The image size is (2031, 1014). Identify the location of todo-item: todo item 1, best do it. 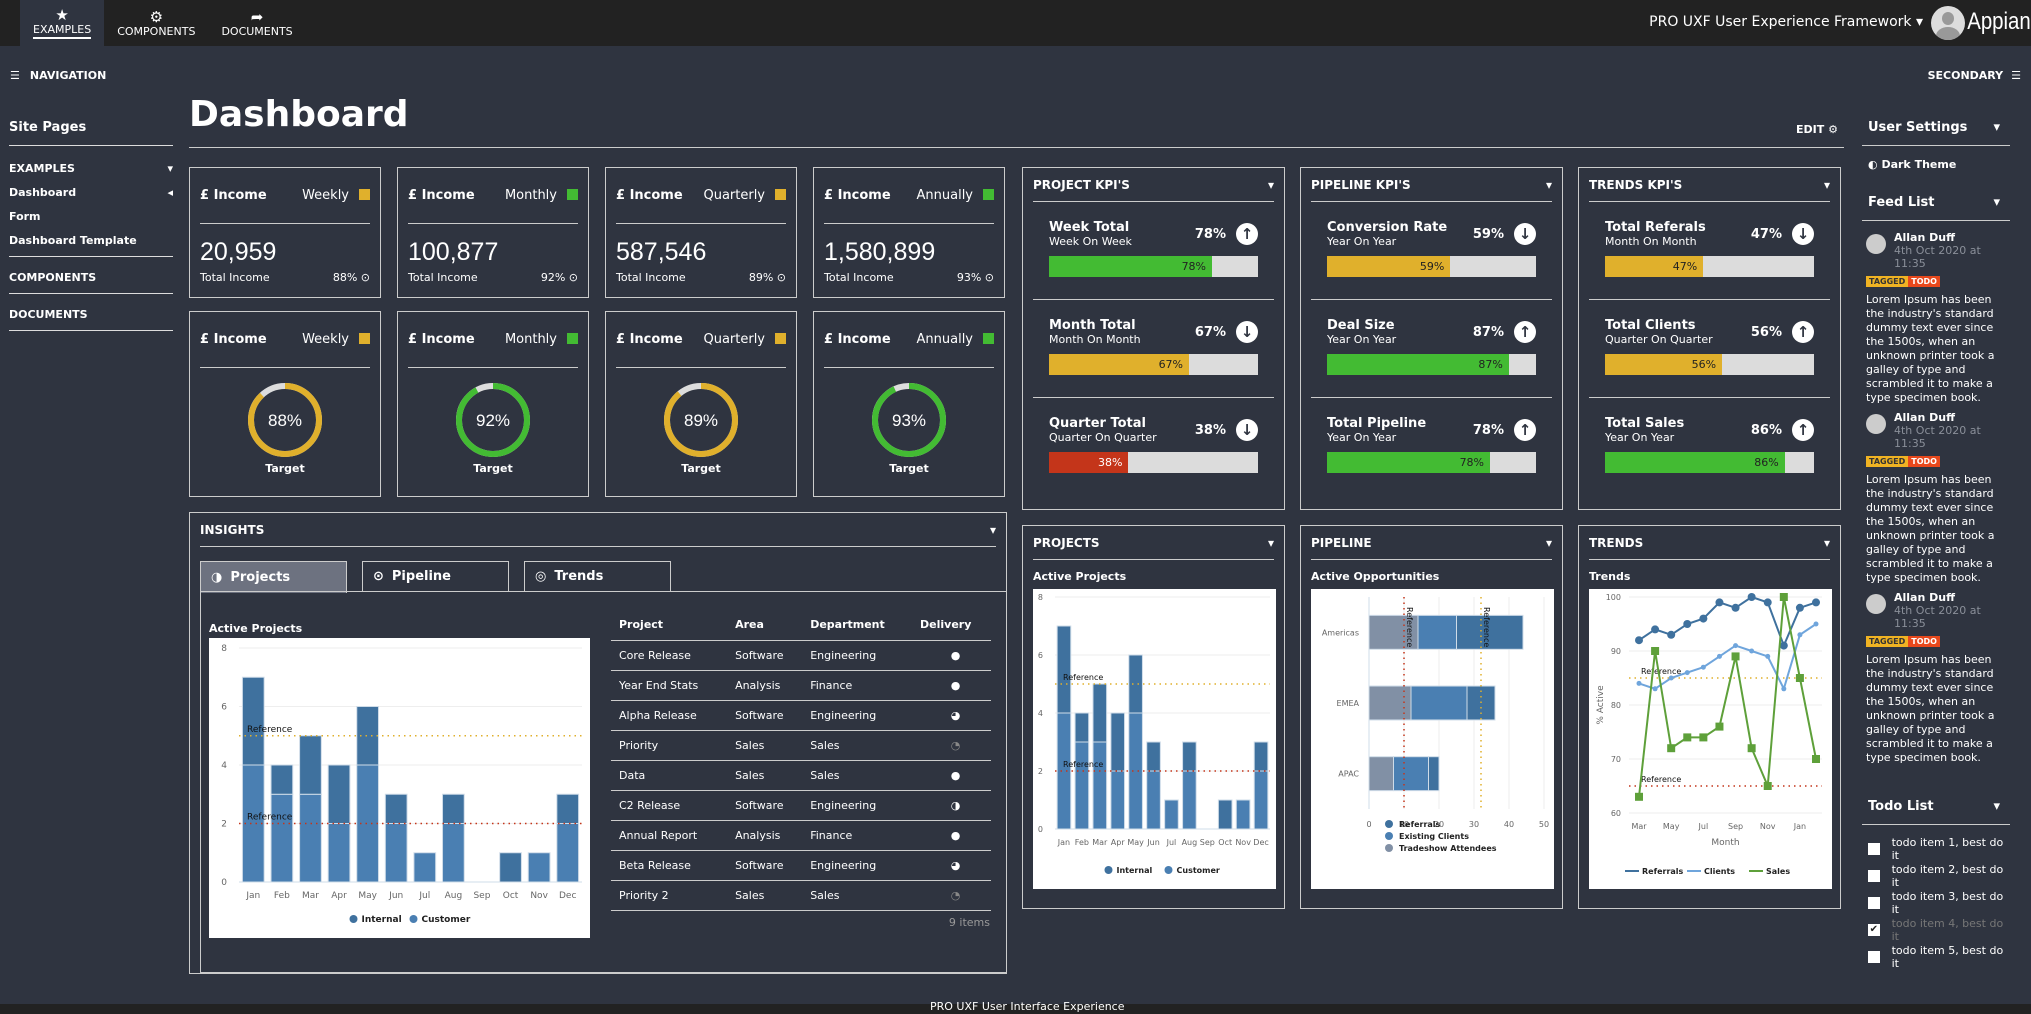
(1936, 848).